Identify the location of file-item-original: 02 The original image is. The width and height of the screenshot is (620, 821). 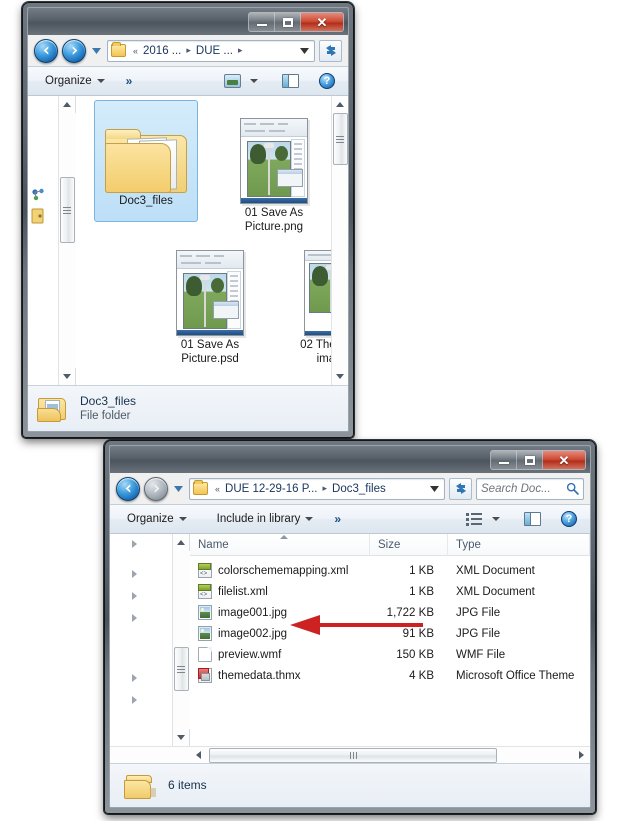
(308, 299).